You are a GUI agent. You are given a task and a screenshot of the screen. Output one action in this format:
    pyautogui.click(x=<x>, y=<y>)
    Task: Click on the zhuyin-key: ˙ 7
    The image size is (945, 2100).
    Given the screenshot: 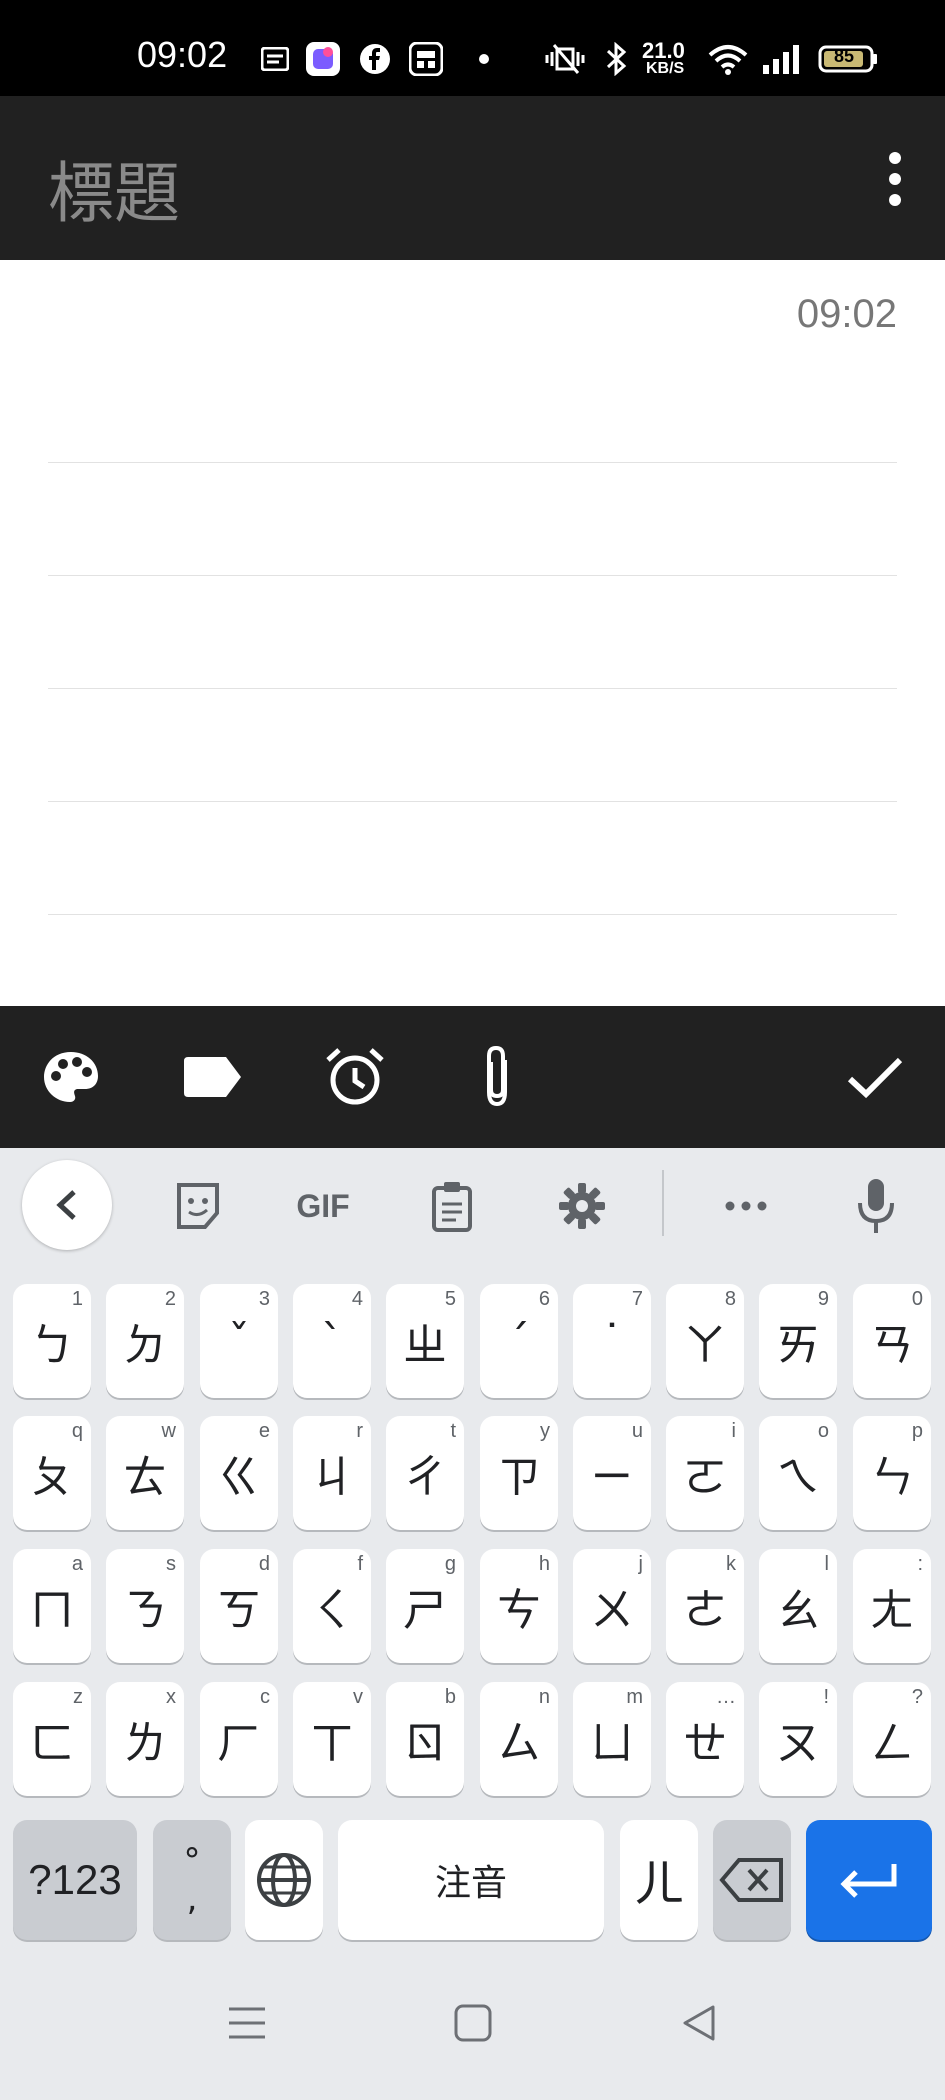 What is the action you would take?
    pyautogui.click(x=612, y=1341)
    